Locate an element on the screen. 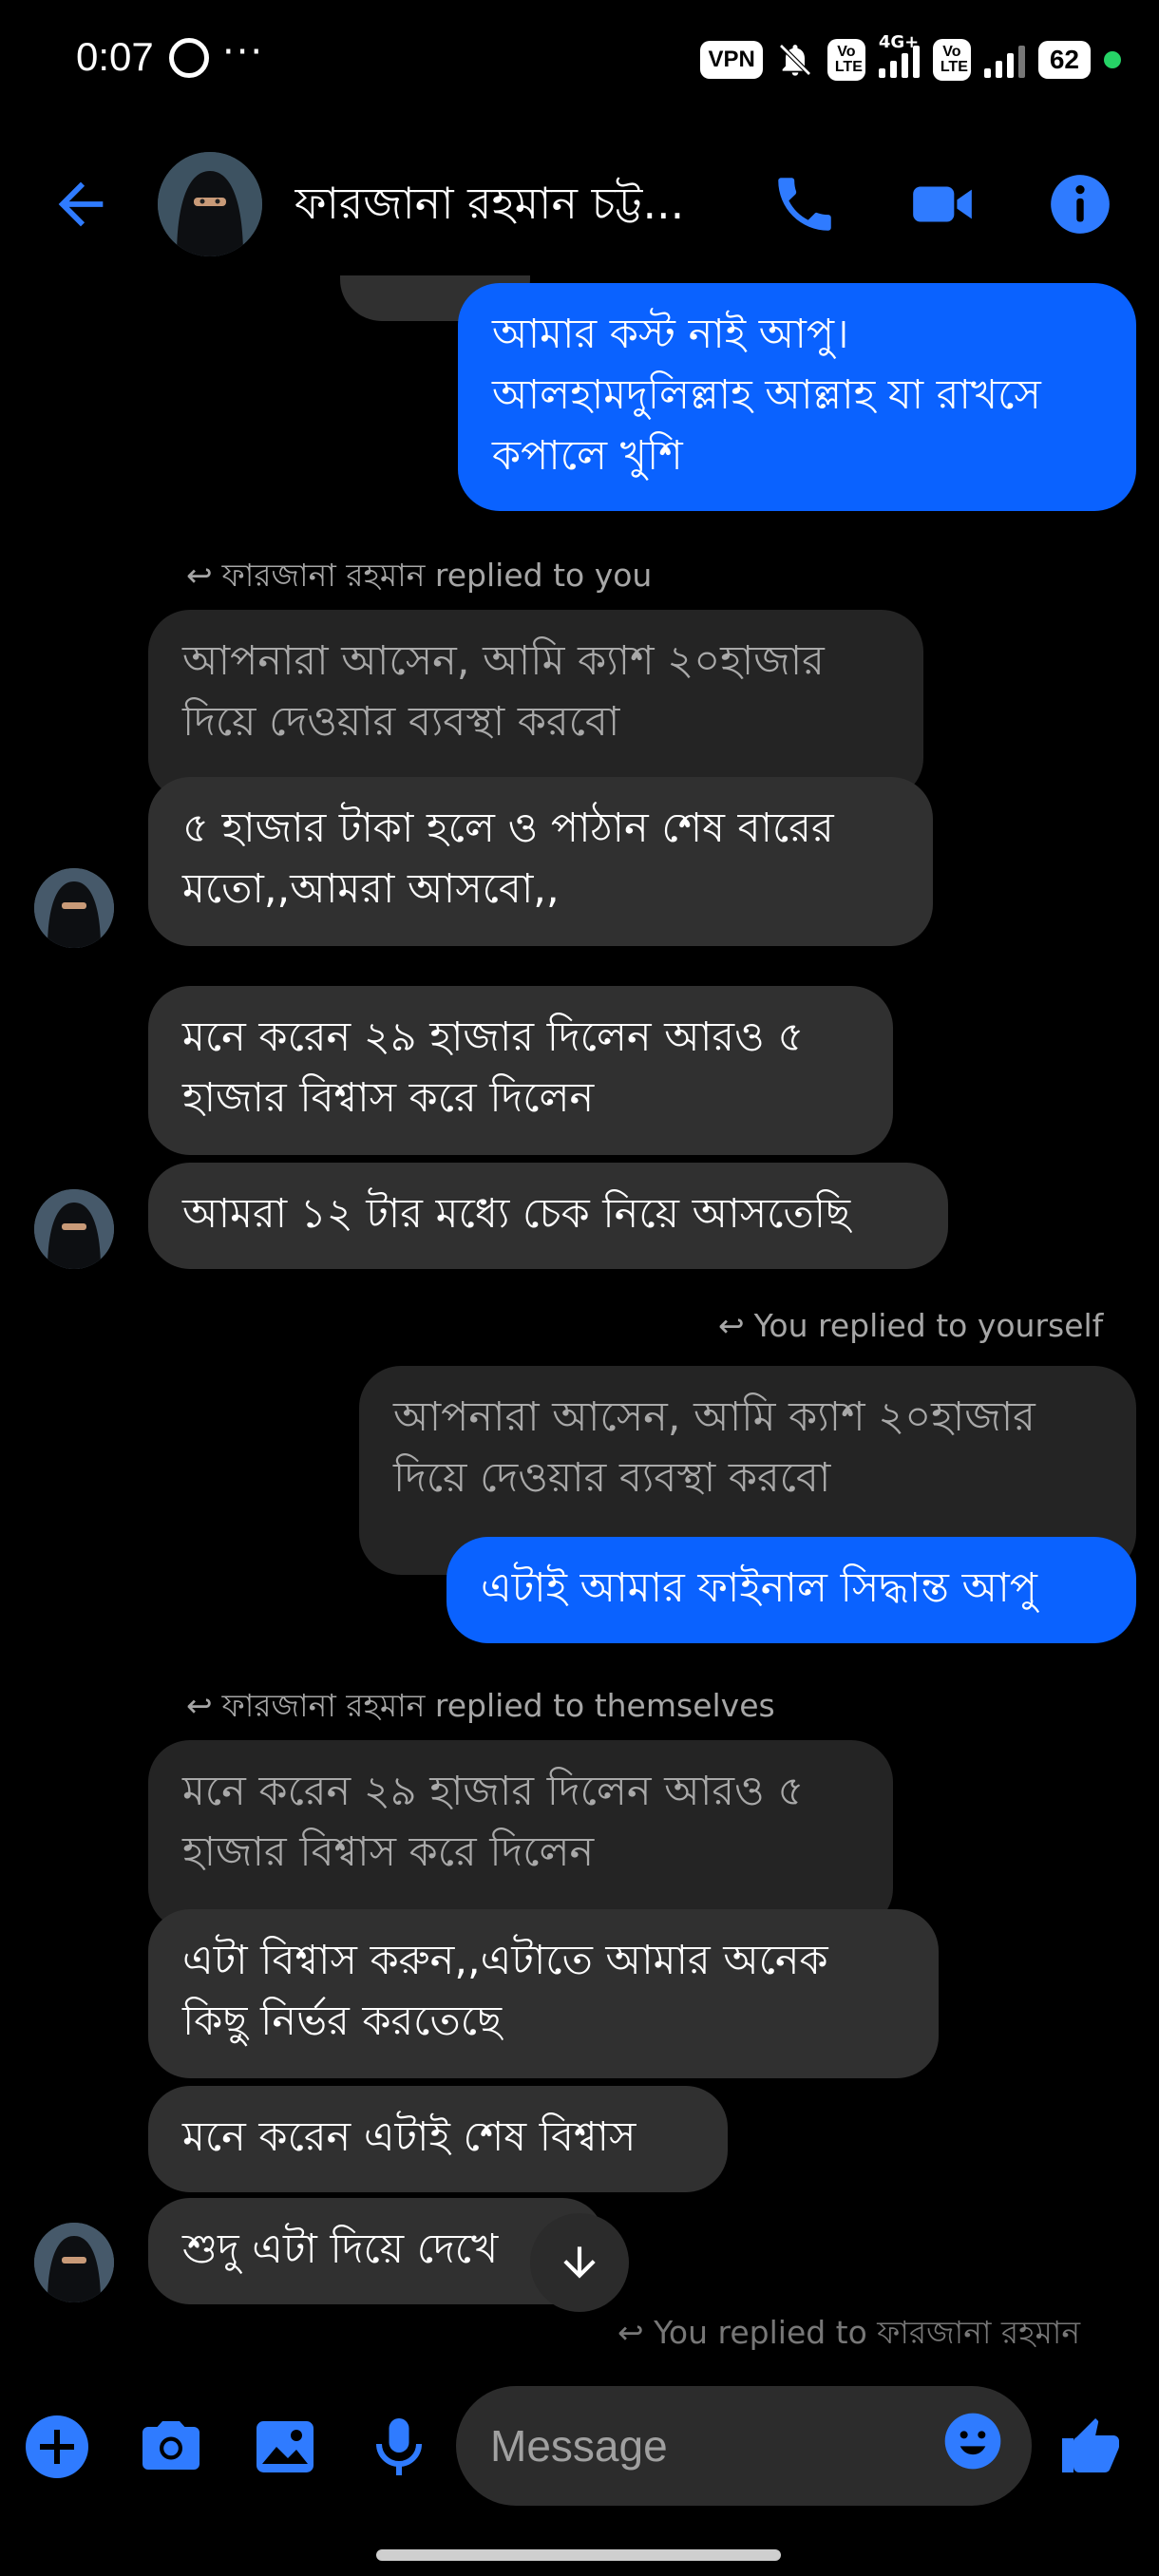 This screenshot has width=1159, height=2576. message-text: শুদু এটা দিয়ে দেখে is located at coordinates (340, 2249).